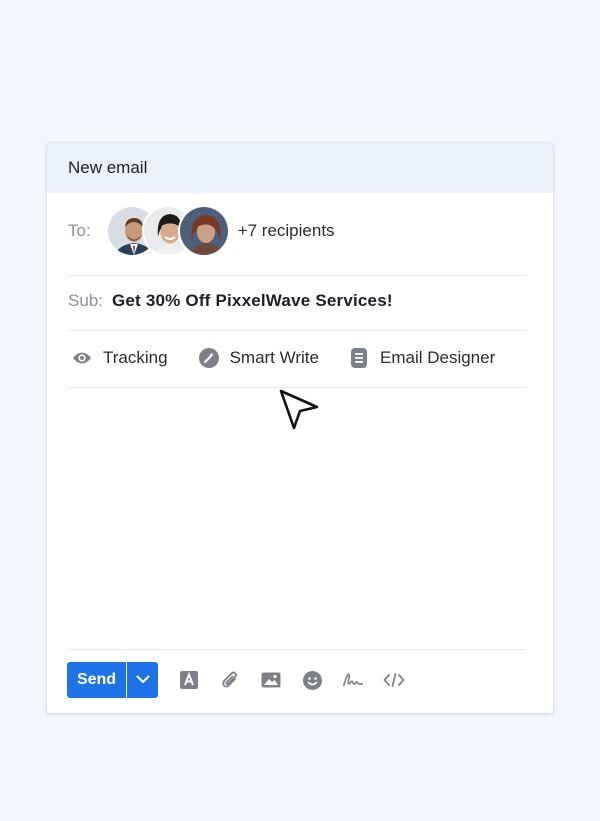  I want to click on subject-label: Sub:, so click(85, 300).